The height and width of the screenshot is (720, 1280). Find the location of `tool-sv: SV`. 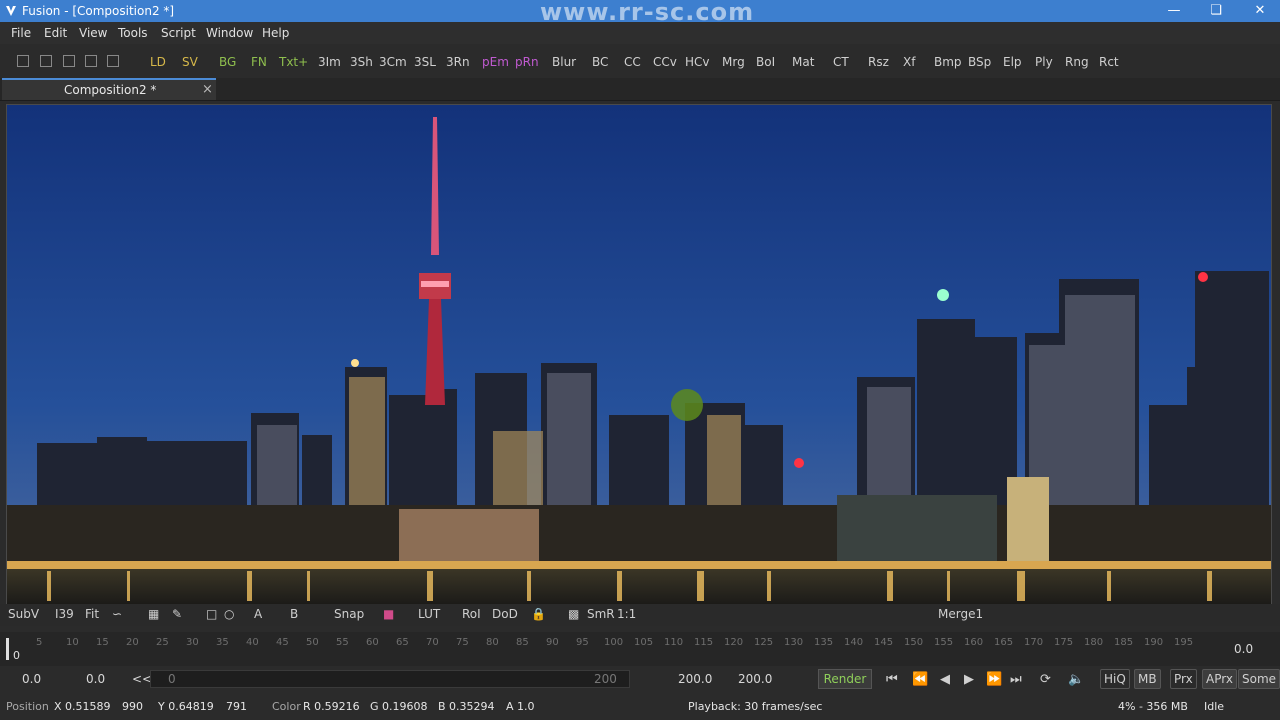

tool-sv: SV is located at coordinates (190, 62).